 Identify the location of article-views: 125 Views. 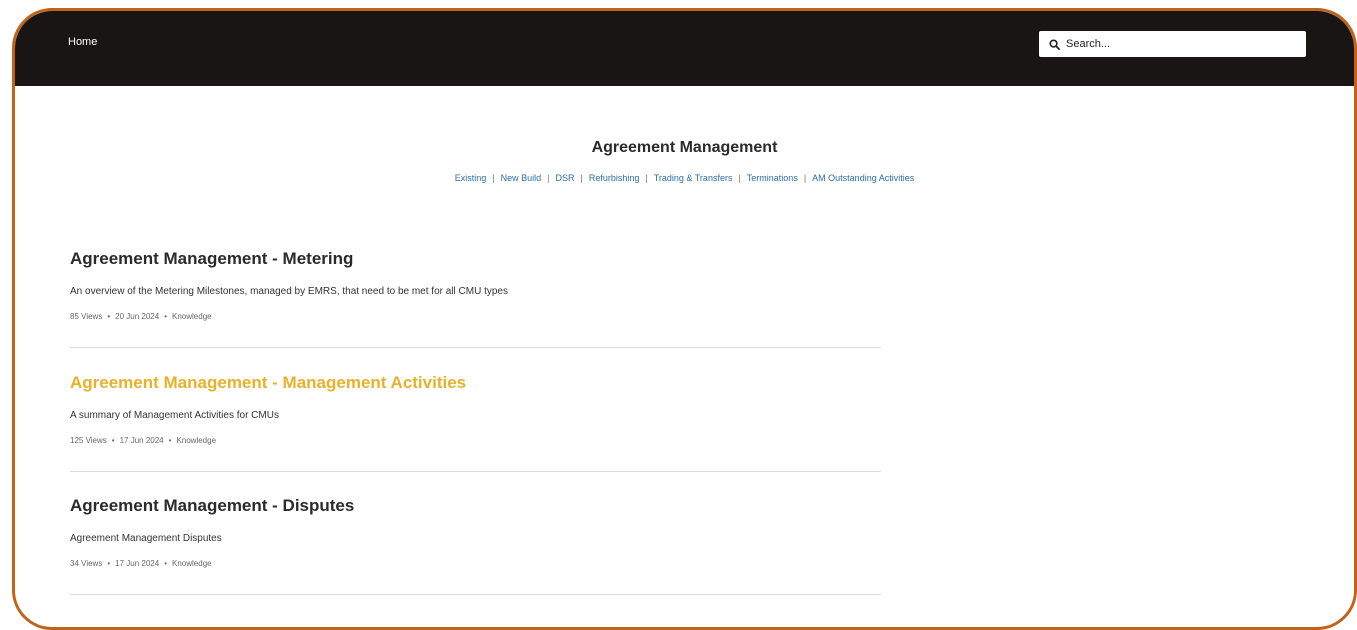
(88, 440).